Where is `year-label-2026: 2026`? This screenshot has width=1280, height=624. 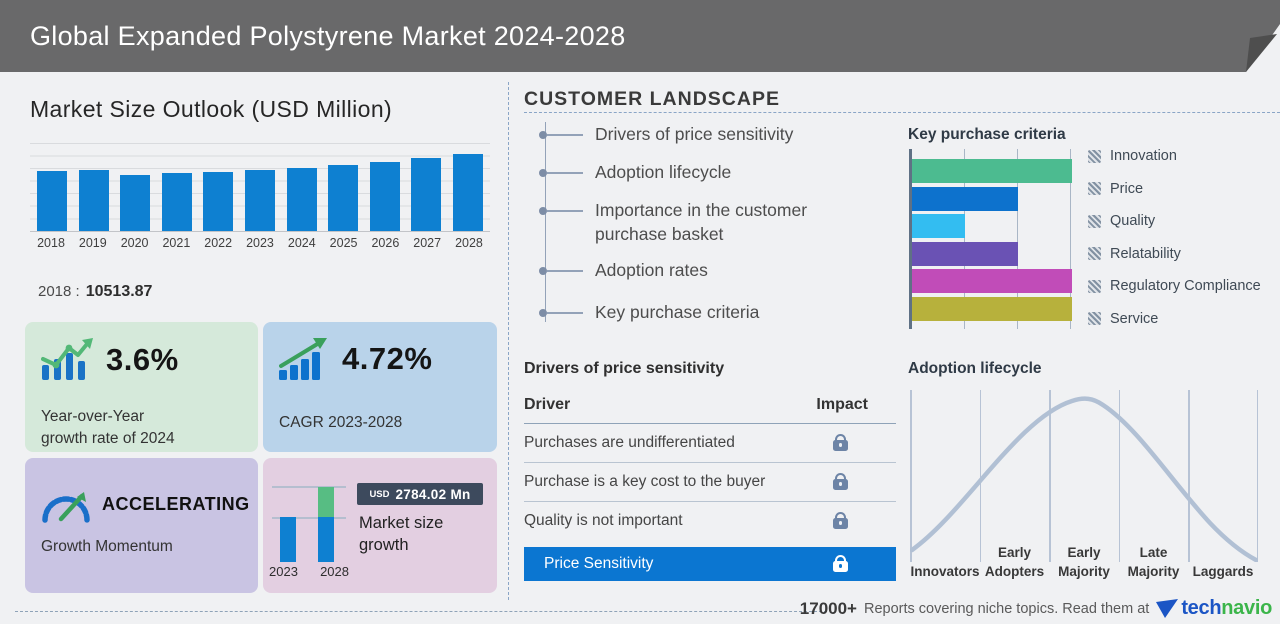 year-label-2026: 2026 is located at coordinates (385, 243).